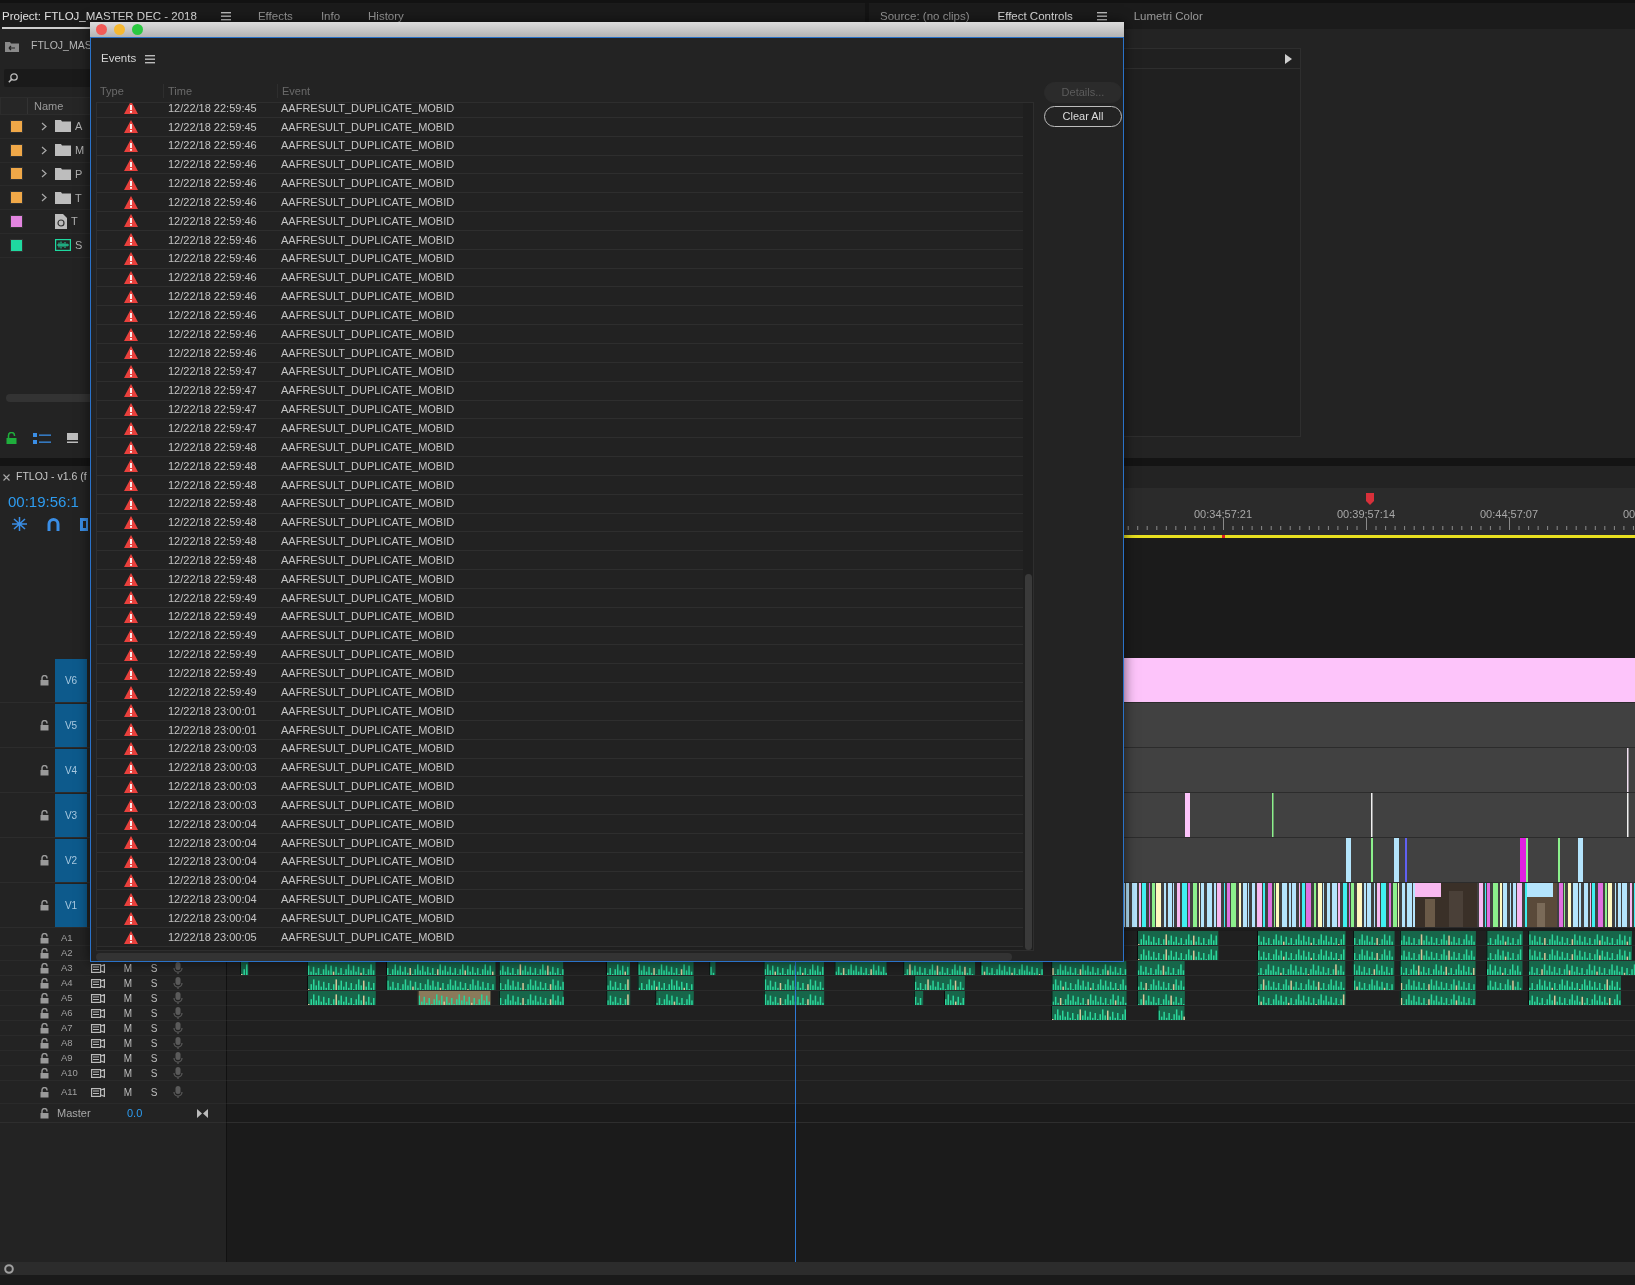 This screenshot has height=1285, width=1635. What do you see at coordinates (79, 126) in the screenshot?
I see `item-name: A` at bounding box center [79, 126].